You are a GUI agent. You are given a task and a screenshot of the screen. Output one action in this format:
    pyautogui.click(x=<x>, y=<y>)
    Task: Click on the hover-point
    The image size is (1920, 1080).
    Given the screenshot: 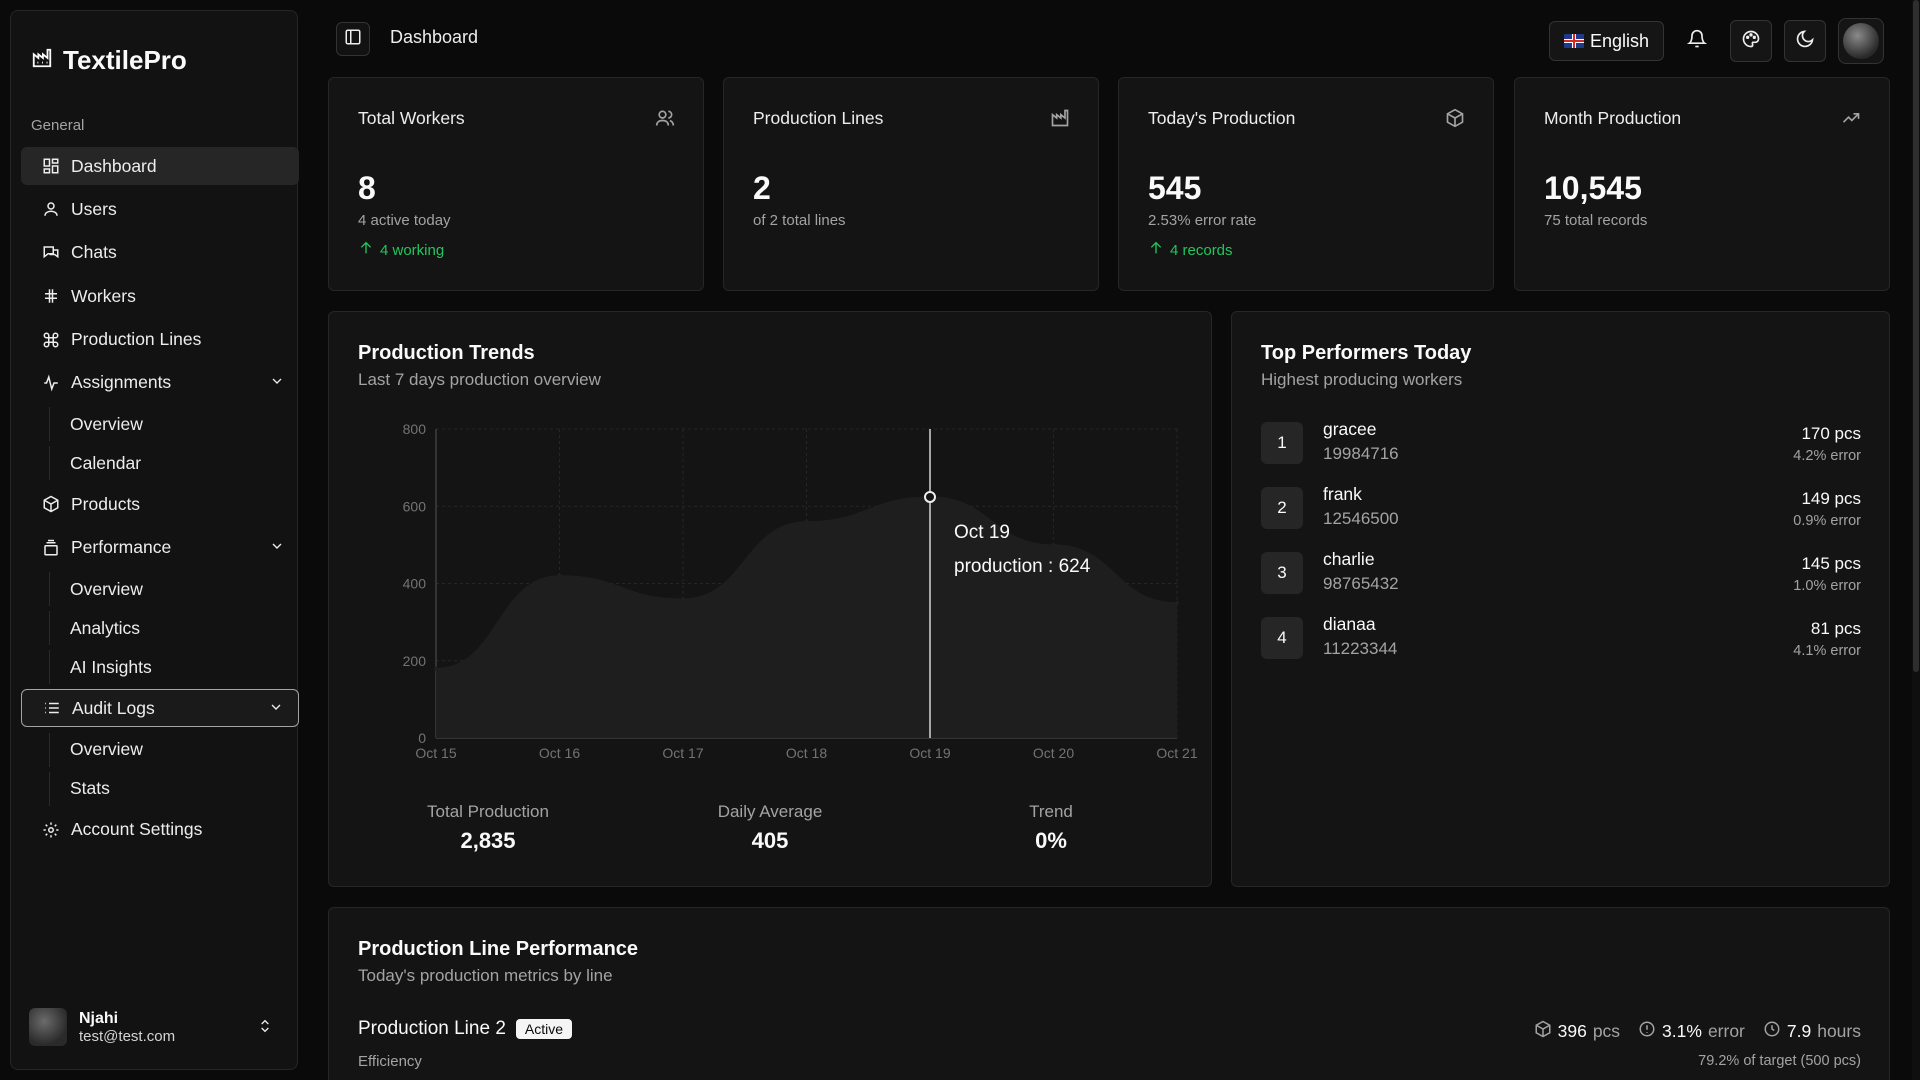 What is the action you would take?
    pyautogui.click(x=930, y=496)
    